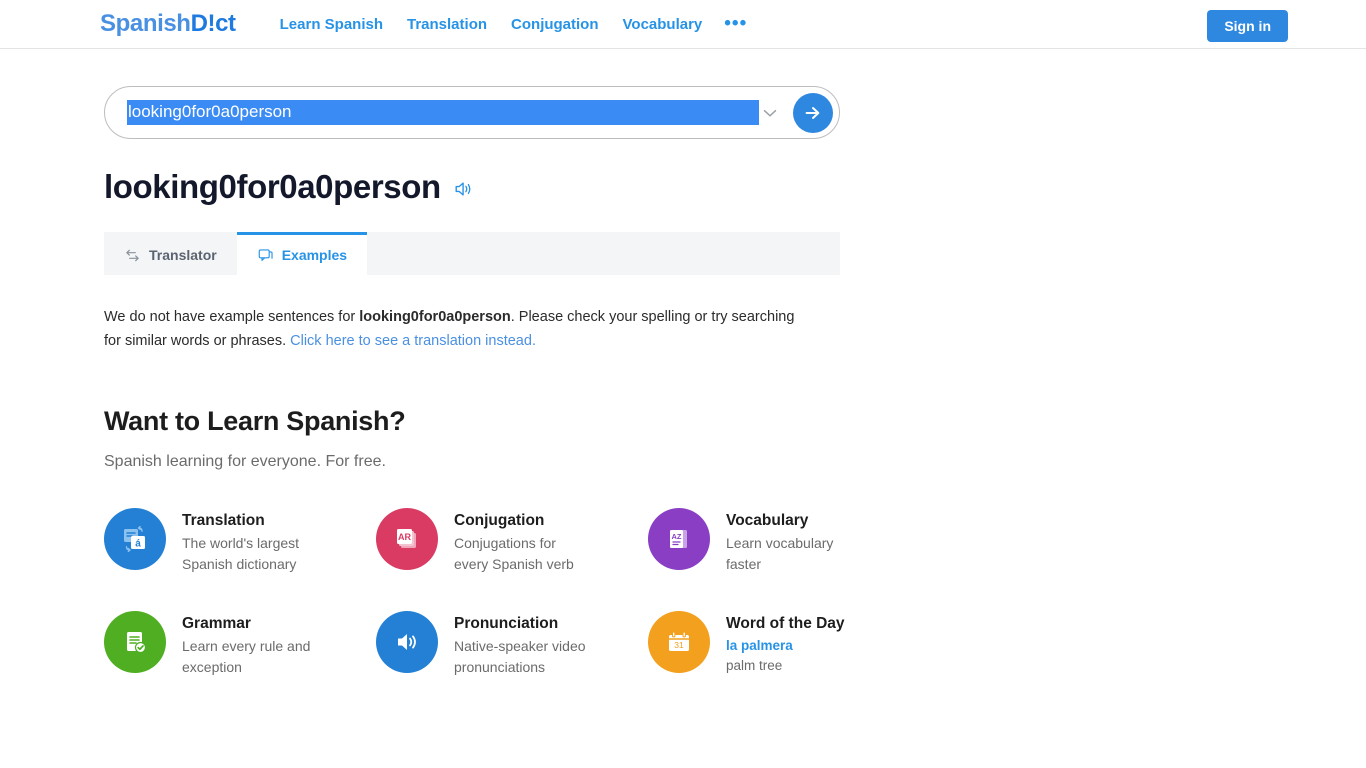 The width and height of the screenshot is (1366, 768). What do you see at coordinates (514, 554) in the screenshot?
I see `card-conjugation-desc: Conjugations for every Spanish verb` at bounding box center [514, 554].